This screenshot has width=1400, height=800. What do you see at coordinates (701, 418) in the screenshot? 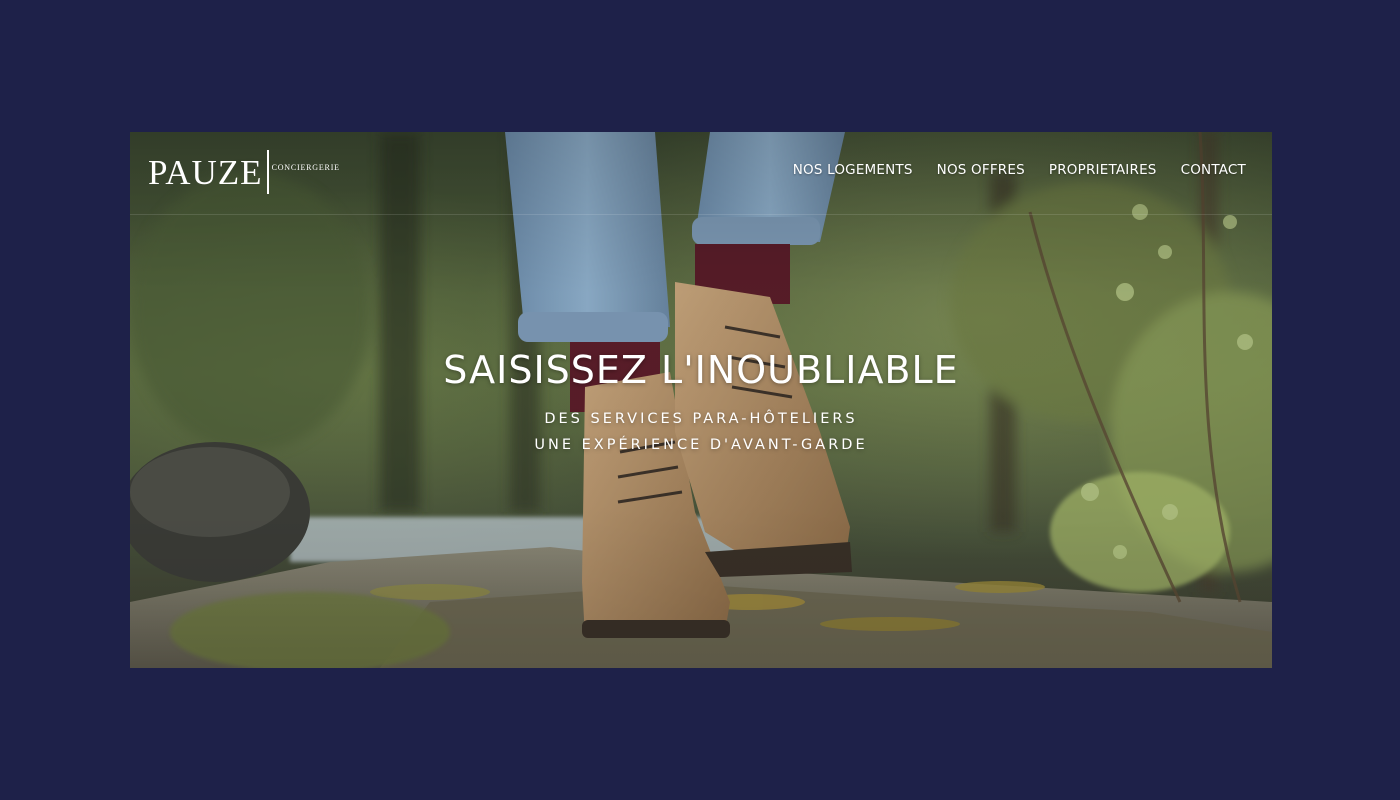
I see `hero-subtitle-line-1: DES SERVICES PARA-HÔTELIERS` at bounding box center [701, 418].